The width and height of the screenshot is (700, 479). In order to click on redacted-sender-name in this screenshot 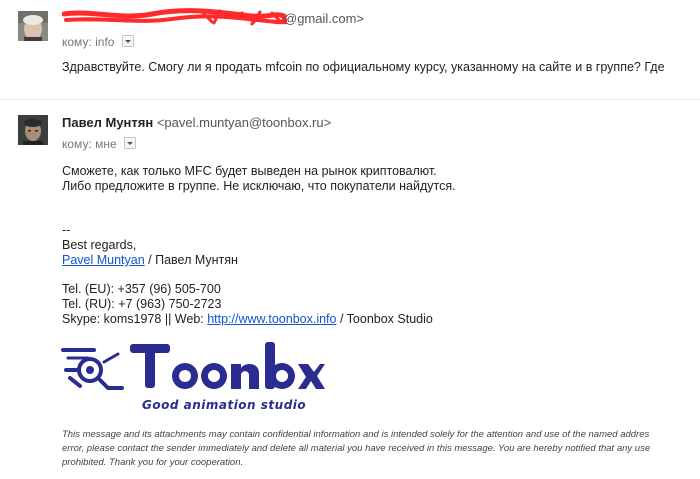, I will do `click(174, 17)`.